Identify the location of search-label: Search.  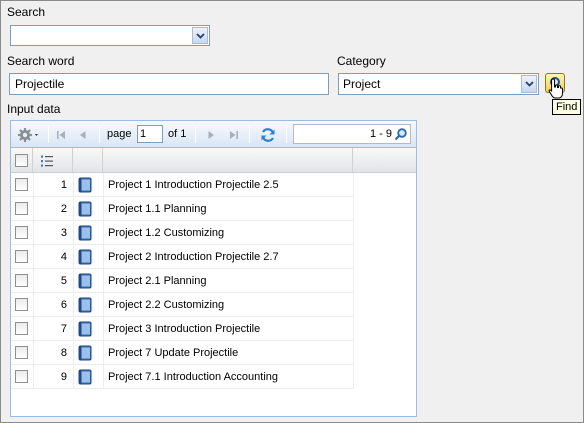
(26, 12).